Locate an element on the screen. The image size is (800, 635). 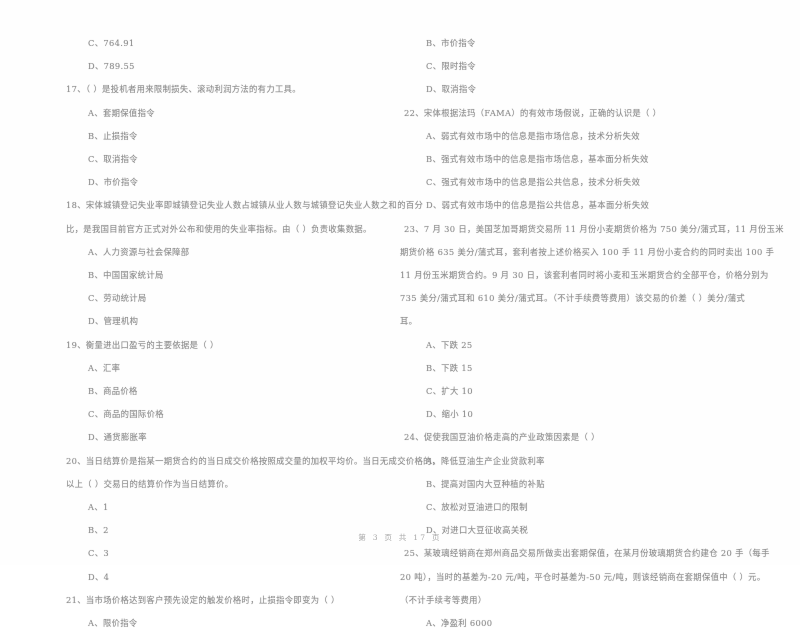
left-option-line: C、764.91 is located at coordinates (111, 43).